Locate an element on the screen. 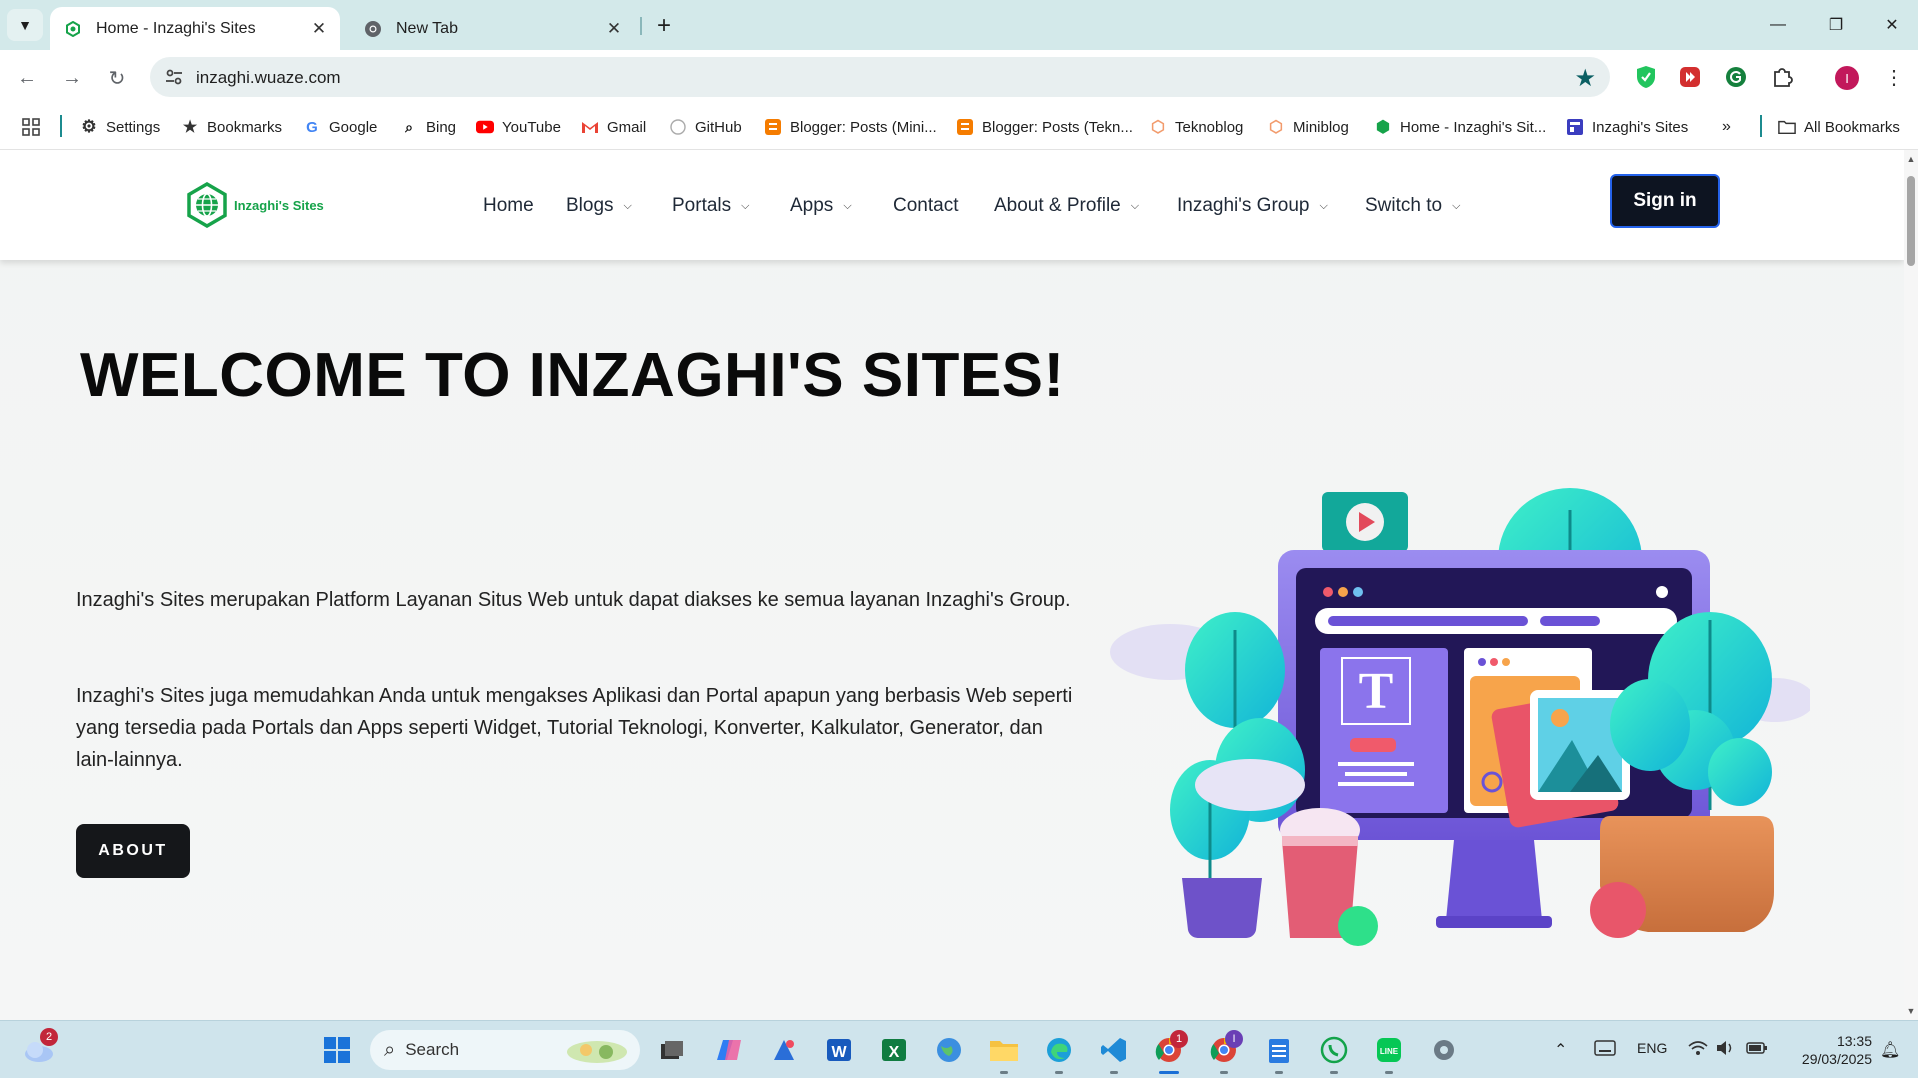  edge-icon is located at coordinates (1059, 1050).